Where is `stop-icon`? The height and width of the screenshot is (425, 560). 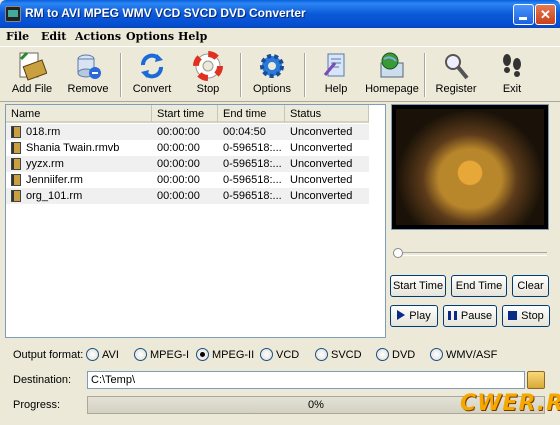
stop-icon is located at coordinates (513, 315).